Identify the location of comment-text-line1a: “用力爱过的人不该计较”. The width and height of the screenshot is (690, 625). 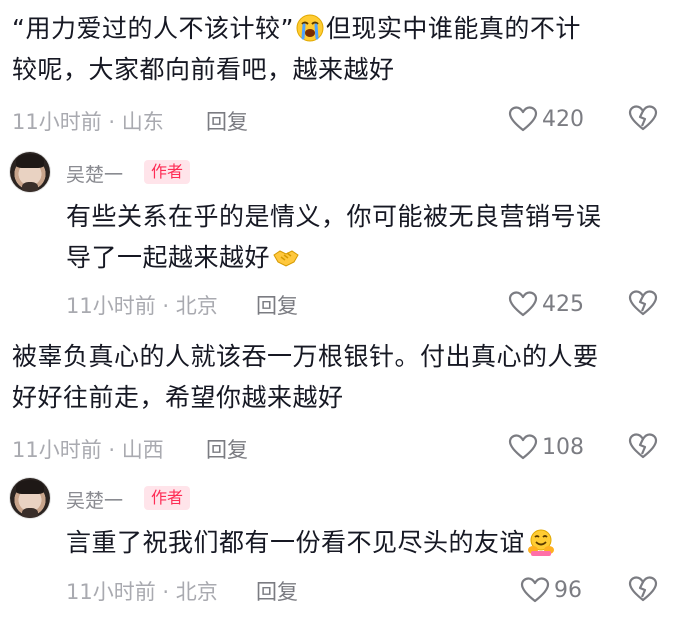
(153, 28).